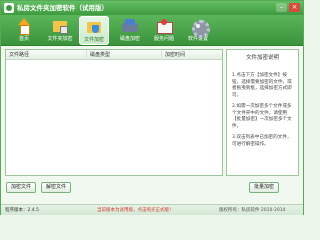 The width and height of the screenshot is (320, 240). Describe the element at coordinates (252, 210) in the screenshot. I see `copyright-text: 版权所有：私房软件 2010-2014` at that location.